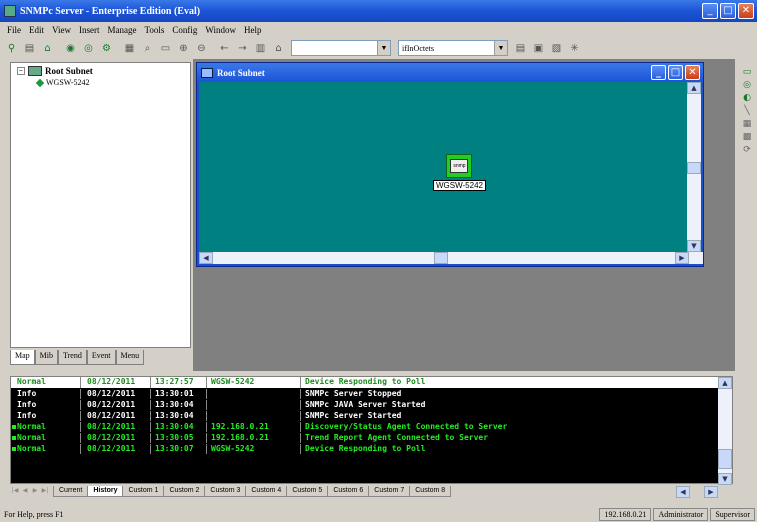 This screenshot has width=757, height=522. I want to click on home-icon: ⌂, so click(278, 48).